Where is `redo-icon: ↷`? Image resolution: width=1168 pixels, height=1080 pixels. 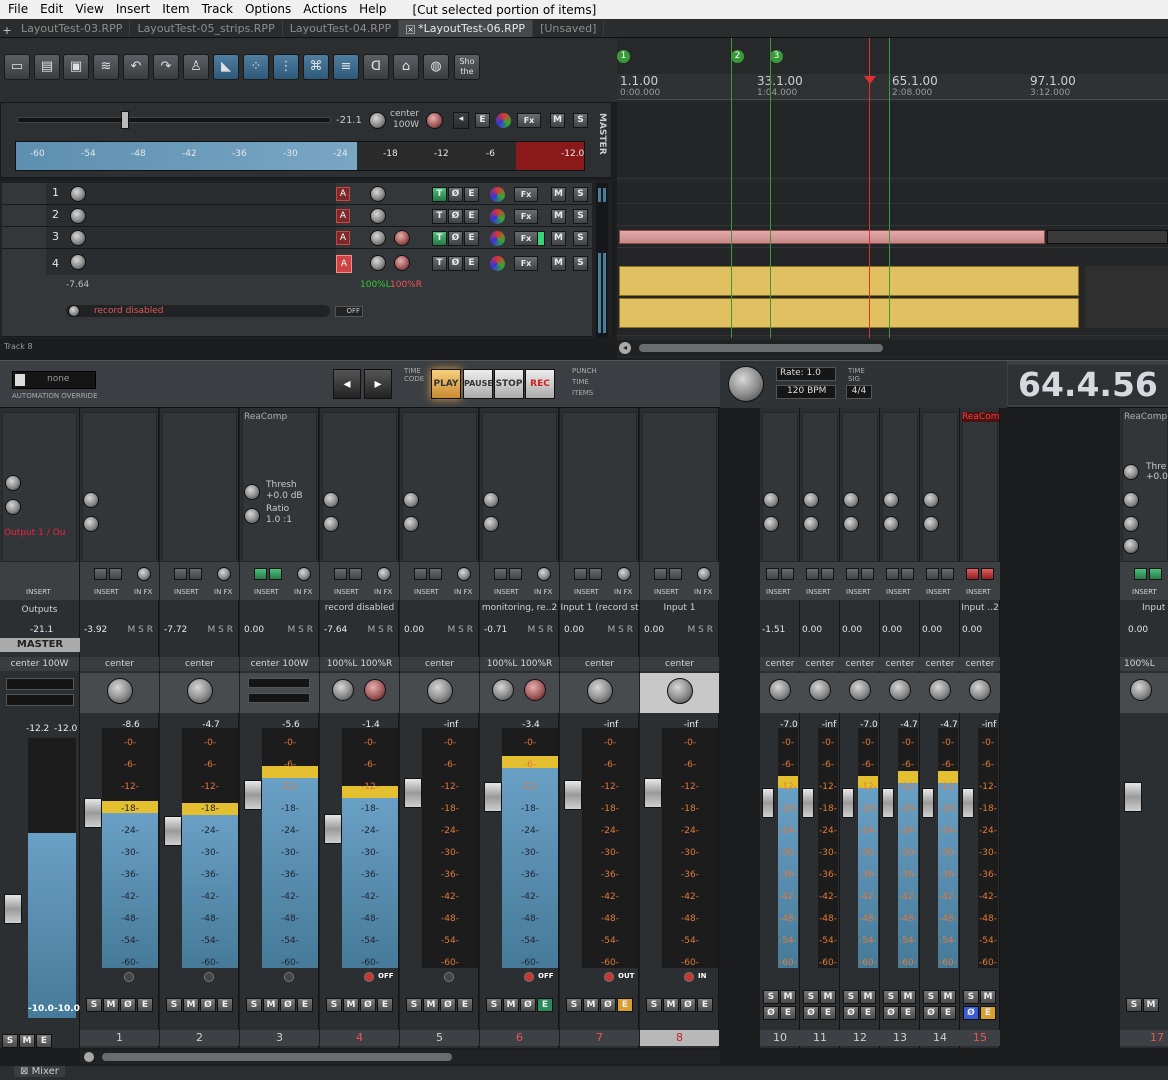 redo-icon: ↷ is located at coordinates (166, 67).